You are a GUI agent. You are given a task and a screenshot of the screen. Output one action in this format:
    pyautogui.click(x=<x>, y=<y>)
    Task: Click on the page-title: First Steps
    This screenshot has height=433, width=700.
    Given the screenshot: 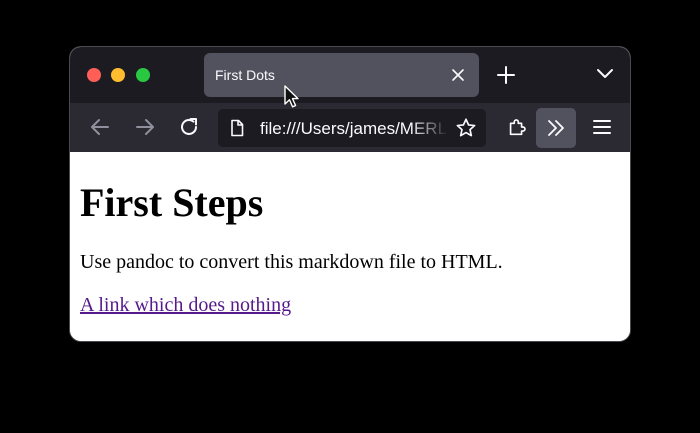 What is the action you would take?
    pyautogui.click(x=172, y=202)
    